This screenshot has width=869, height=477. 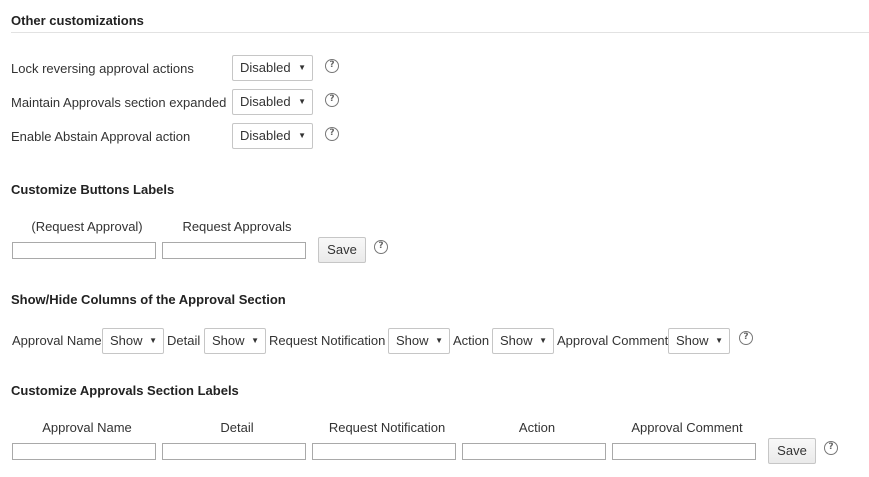 What do you see at coordinates (440, 32) in the screenshot?
I see `section-divider` at bounding box center [440, 32].